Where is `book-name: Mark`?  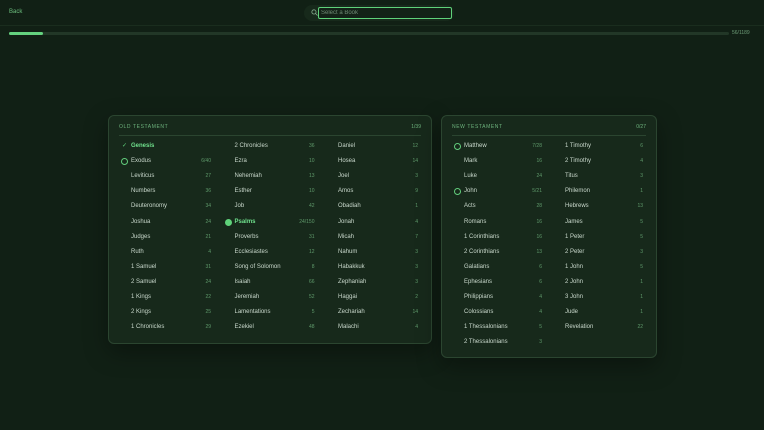
book-name: Mark is located at coordinates (471, 161).